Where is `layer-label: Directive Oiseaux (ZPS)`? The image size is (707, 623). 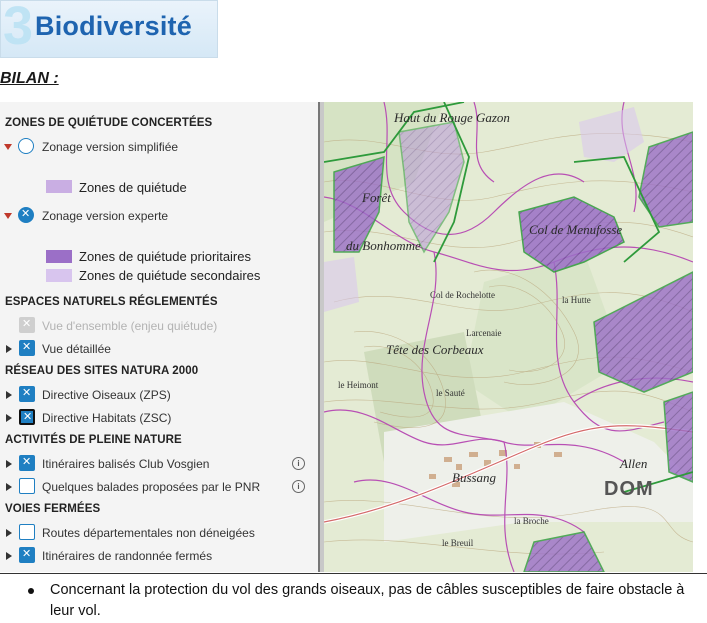 layer-label: Directive Oiseaux (ZPS) is located at coordinates (106, 395).